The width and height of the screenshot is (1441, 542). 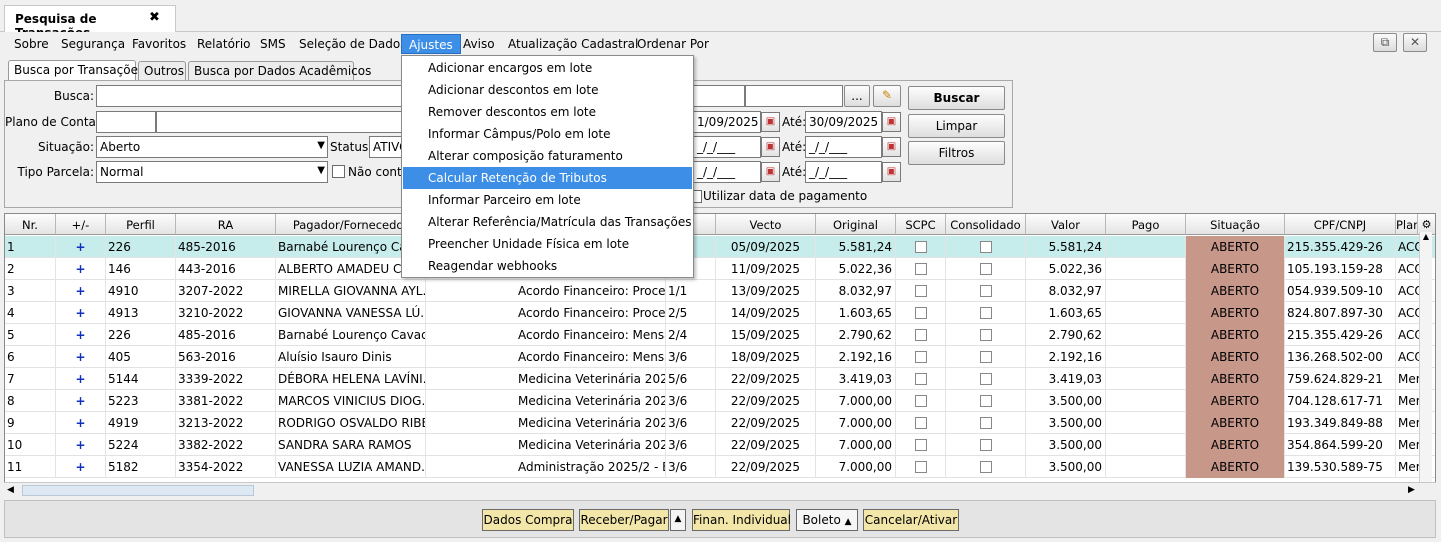 What do you see at coordinates (212, 172) in the screenshot?
I see `tipo-parcela-select: Normal ▼` at bounding box center [212, 172].